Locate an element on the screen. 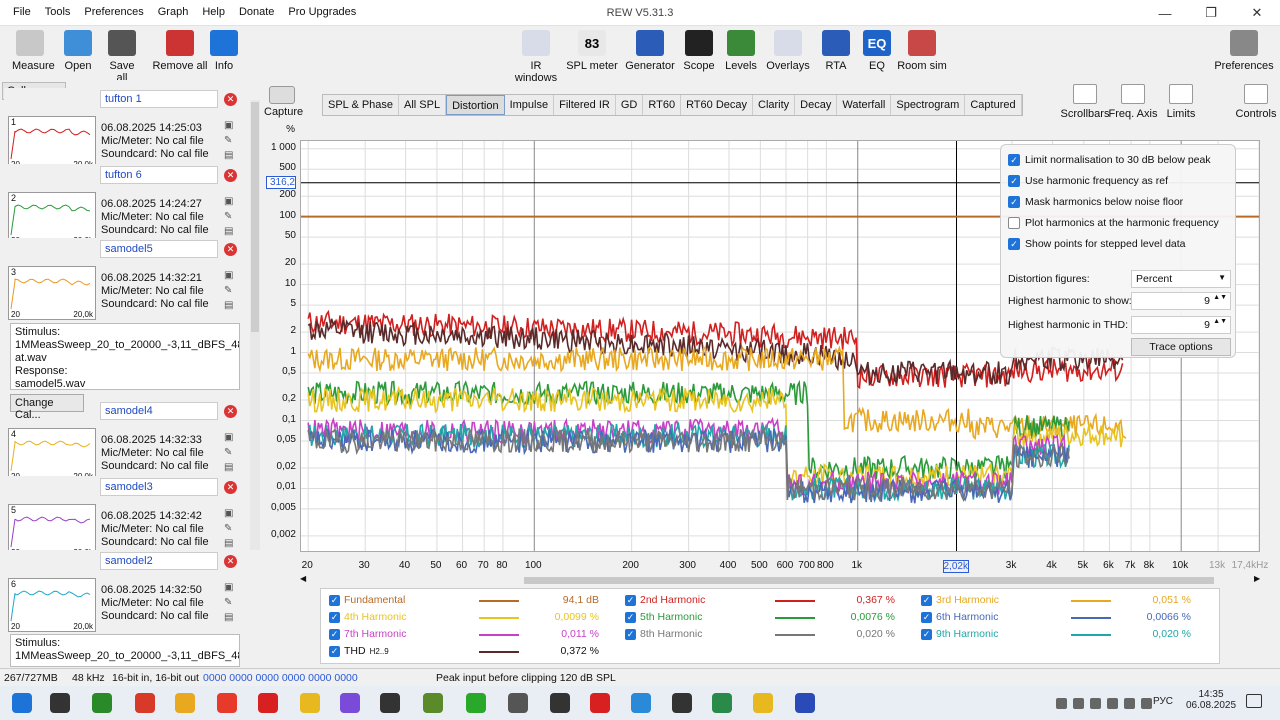  measurement-name-field: samodel3 is located at coordinates (159, 487).